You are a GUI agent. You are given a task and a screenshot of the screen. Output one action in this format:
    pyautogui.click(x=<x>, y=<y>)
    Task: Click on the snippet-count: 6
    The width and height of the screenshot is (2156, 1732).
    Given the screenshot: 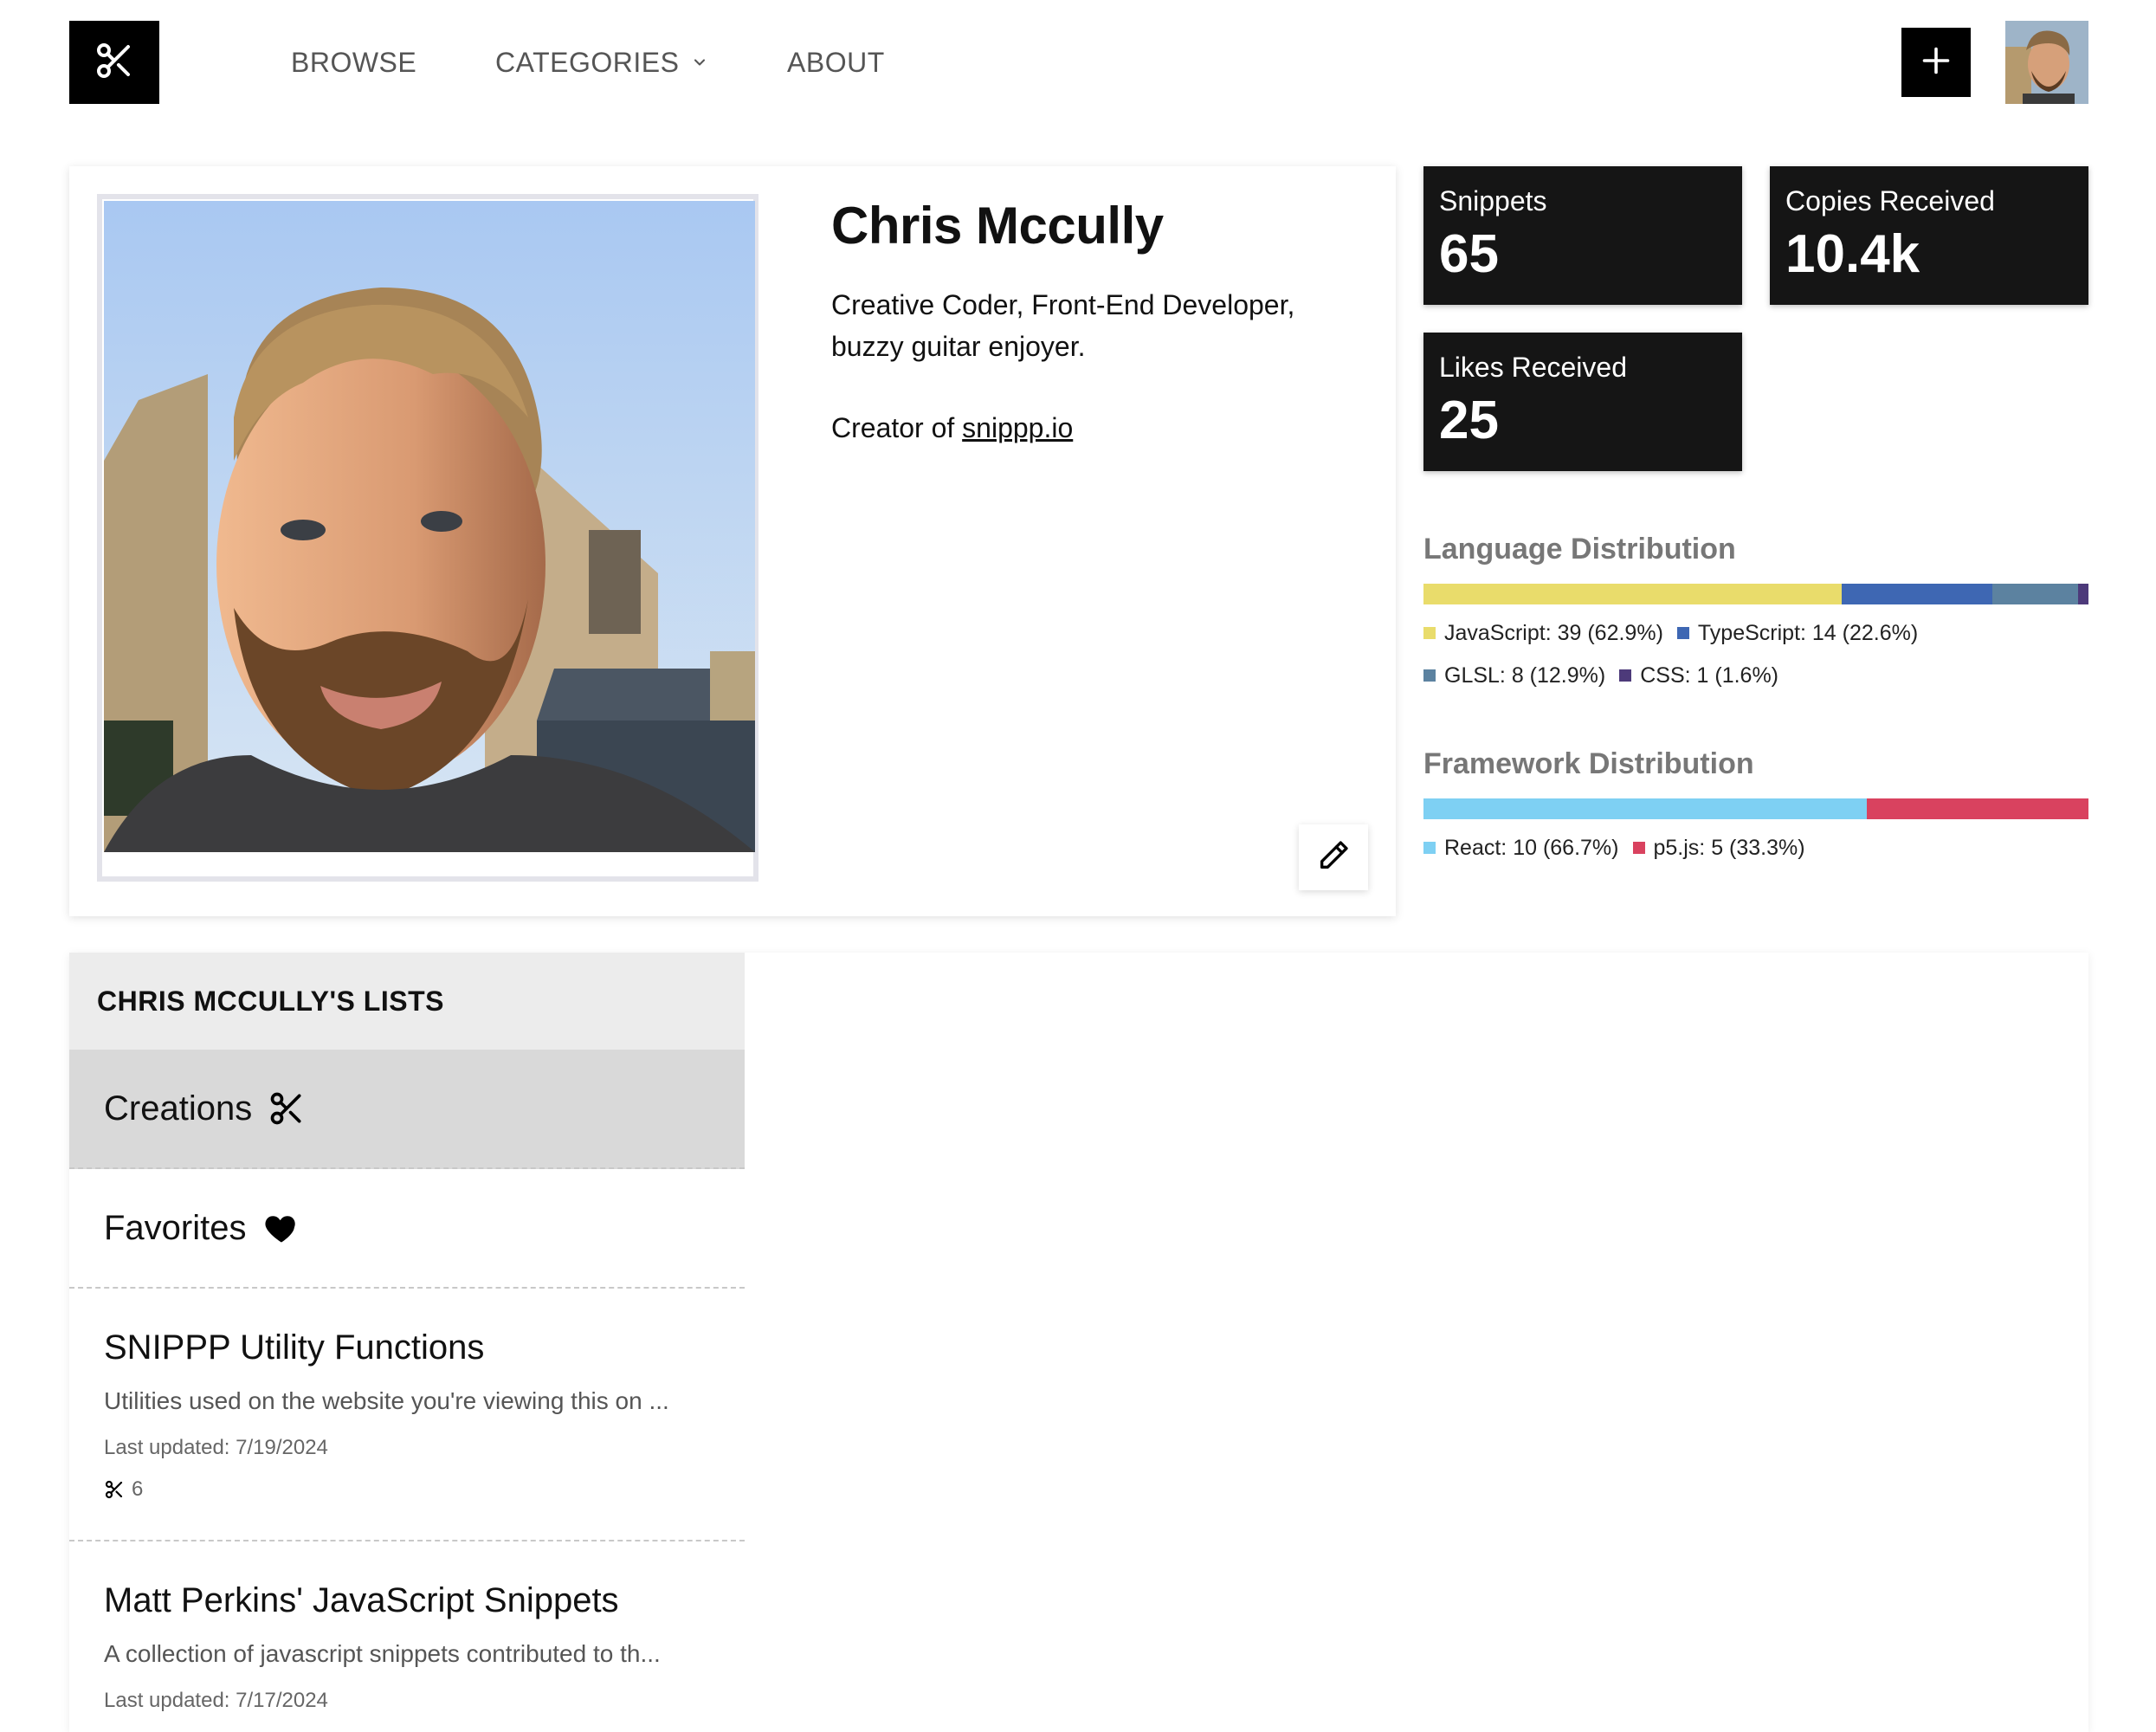 What is the action you would take?
    pyautogui.click(x=123, y=1489)
    